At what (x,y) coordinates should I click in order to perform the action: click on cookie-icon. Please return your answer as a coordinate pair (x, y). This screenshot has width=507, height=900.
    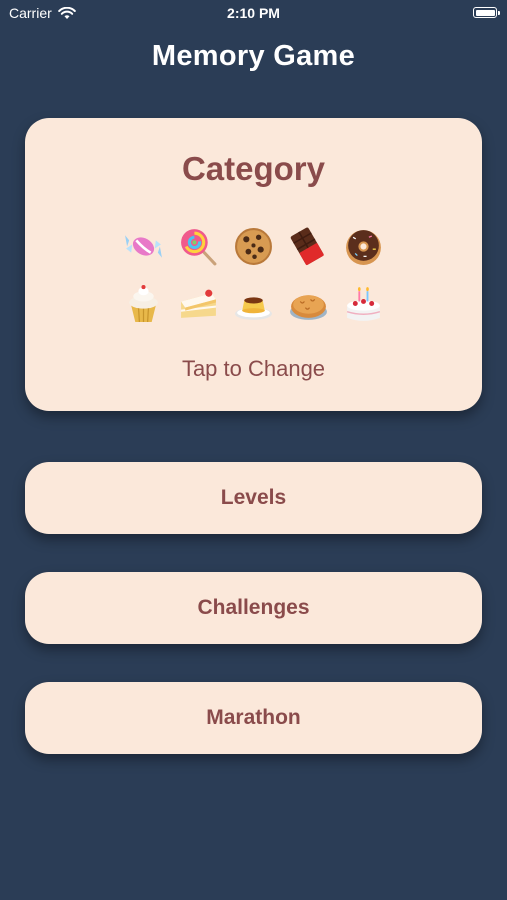
    Looking at the image, I should click on (253, 246).